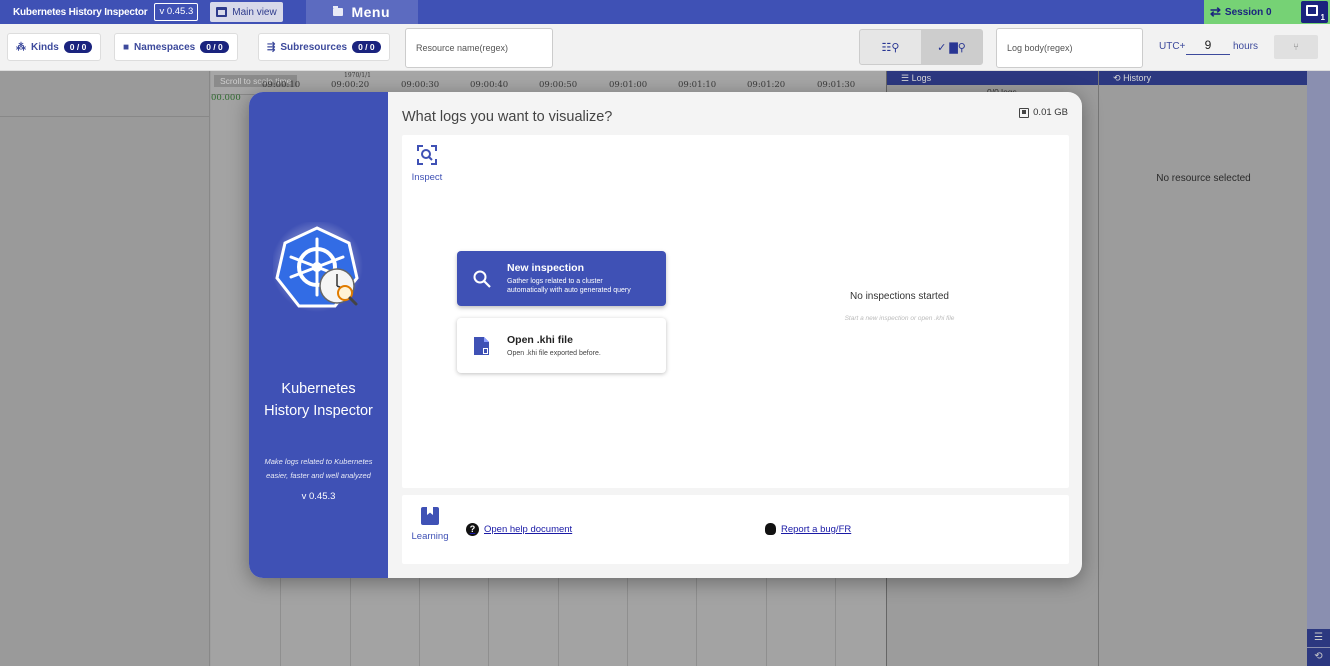 The image size is (1330, 666). What do you see at coordinates (1024, 112) in the screenshot?
I see `chip-icon` at bounding box center [1024, 112].